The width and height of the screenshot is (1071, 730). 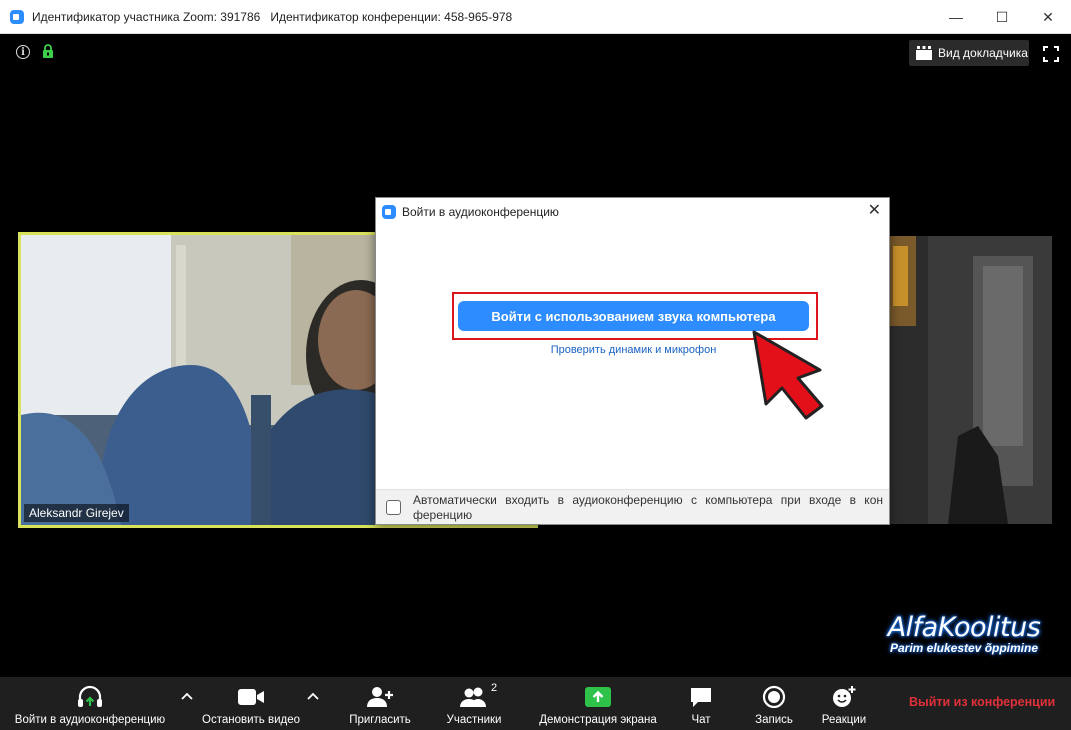 I want to click on watermark-title: AlfaKoolitus, so click(x=964, y=627).